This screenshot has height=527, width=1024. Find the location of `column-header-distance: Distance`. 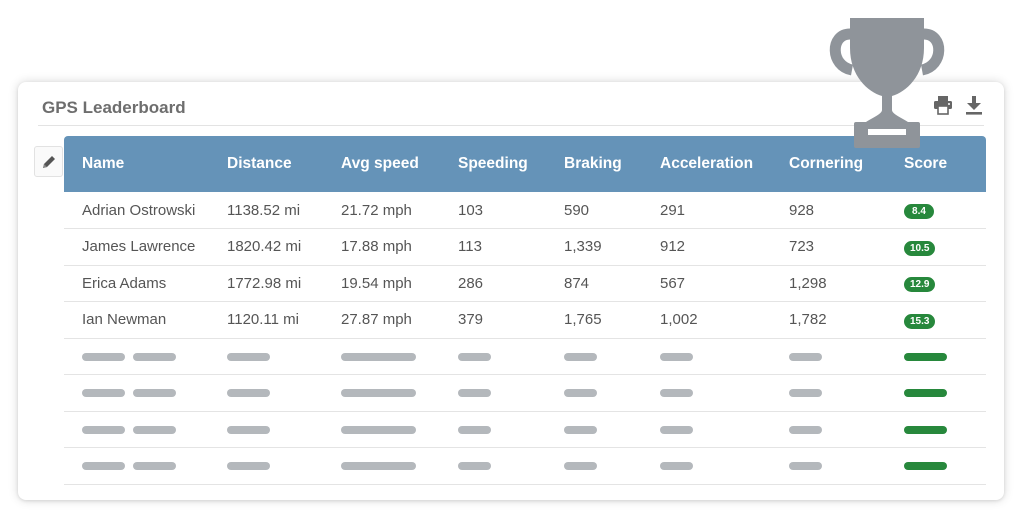

column-header-distance: Distance is located at coordinates (266, 164).